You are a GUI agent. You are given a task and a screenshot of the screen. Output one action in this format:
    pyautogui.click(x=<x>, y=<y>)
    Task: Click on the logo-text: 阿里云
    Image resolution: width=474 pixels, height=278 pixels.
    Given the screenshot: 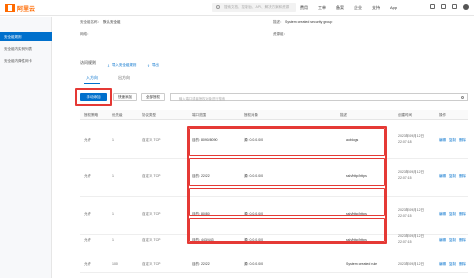 What is the action you would take?
    pyautogui.click(x=26, y=9)
    